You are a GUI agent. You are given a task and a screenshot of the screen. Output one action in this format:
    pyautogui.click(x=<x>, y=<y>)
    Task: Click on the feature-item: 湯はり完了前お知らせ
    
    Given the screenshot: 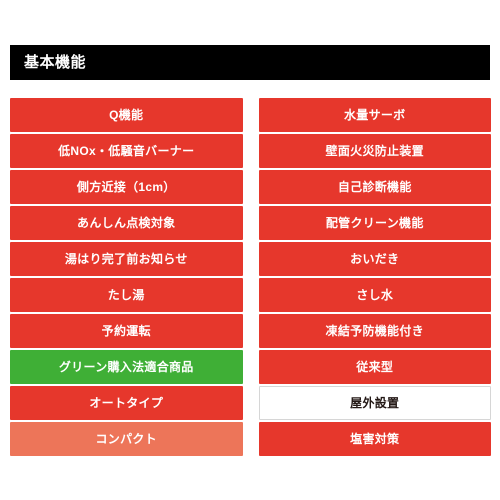 What is the action you would take?
    pyautogui.click(x=126, y=259)
    